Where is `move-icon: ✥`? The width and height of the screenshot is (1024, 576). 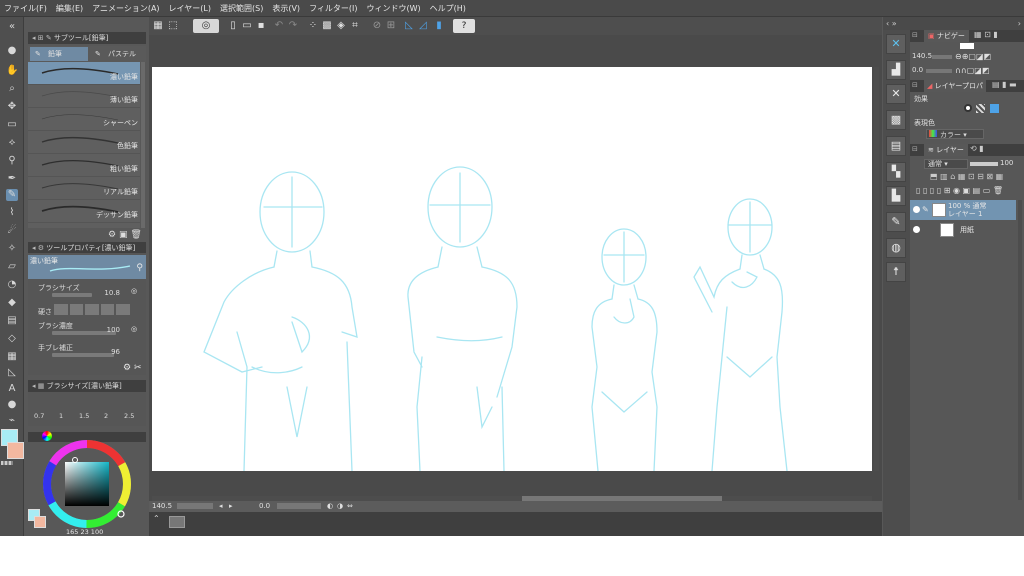
move-icon: ✥ is located at coordinates (12, 107).